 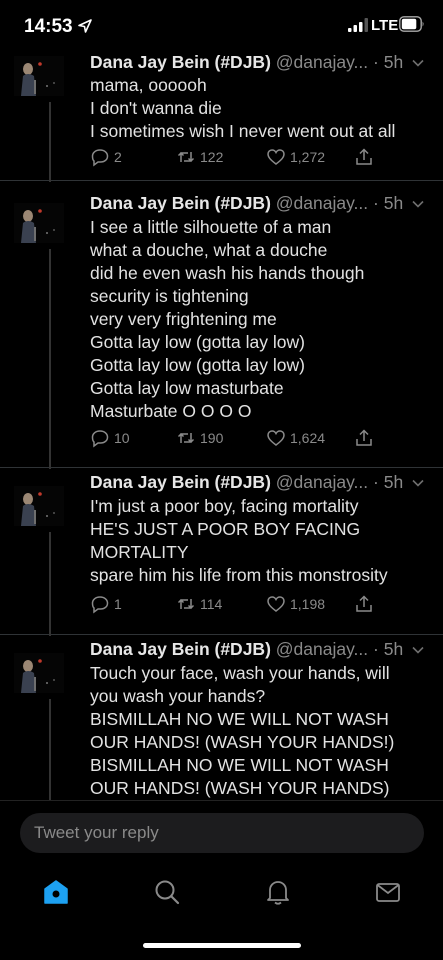 I want to click on like-count: 1,272, so click(x=308, y=157).